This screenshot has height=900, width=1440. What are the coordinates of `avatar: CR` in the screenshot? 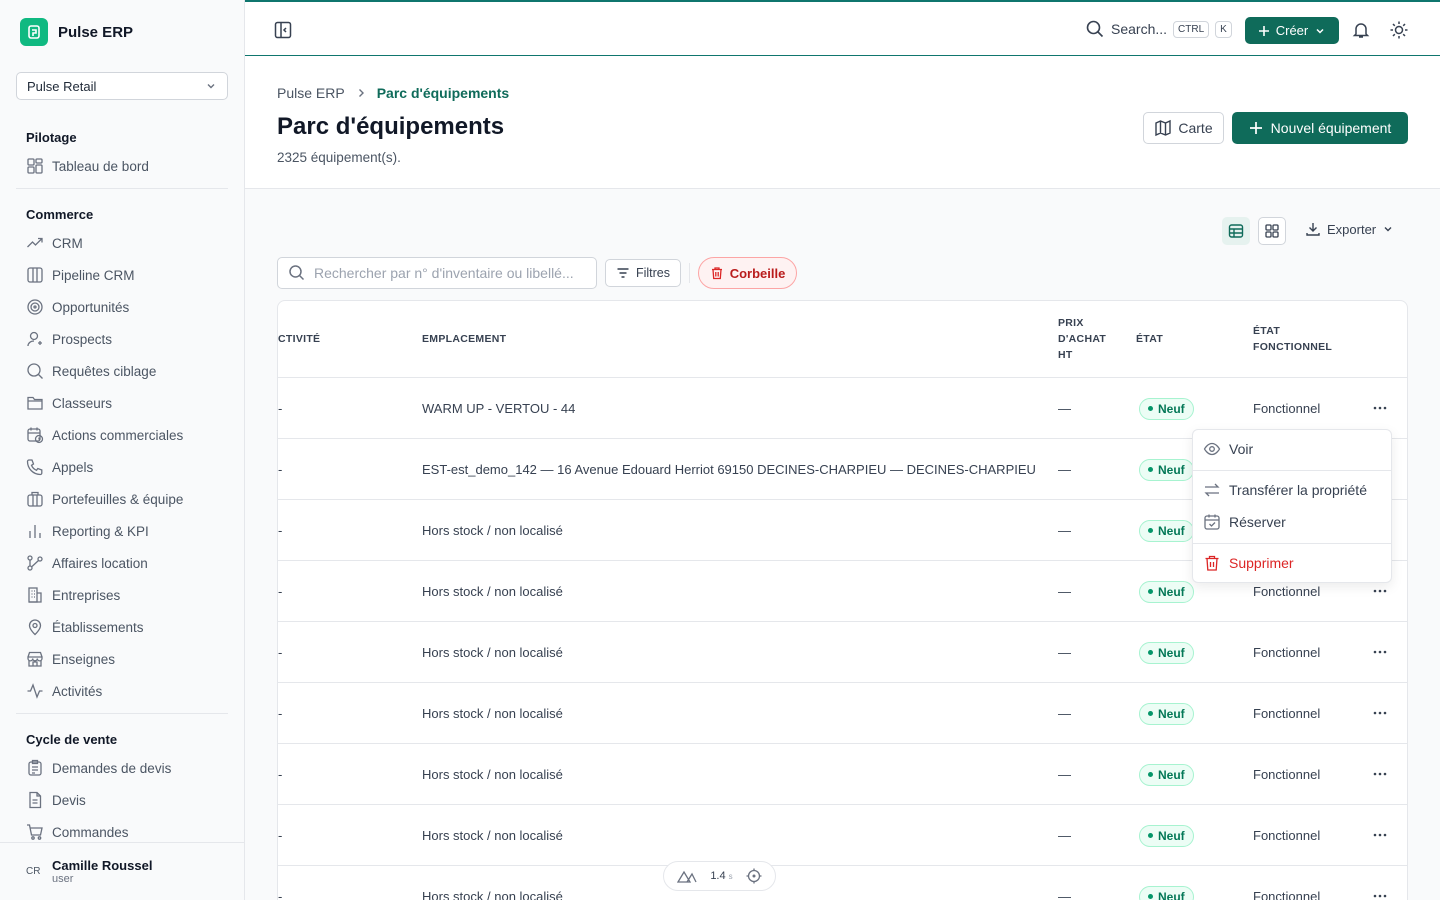 It's located at (33, 871).